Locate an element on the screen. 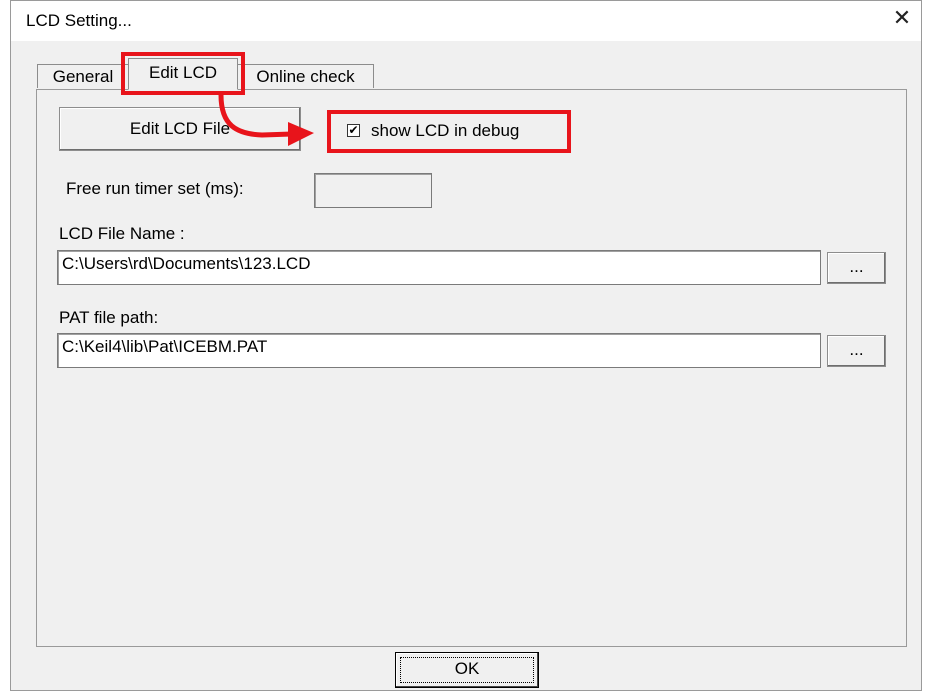 Image resolution: width=925 pixels, height=693 pixels. free-run-timer-label: Free run timer set (ms): is located at coordinates (155, 188).